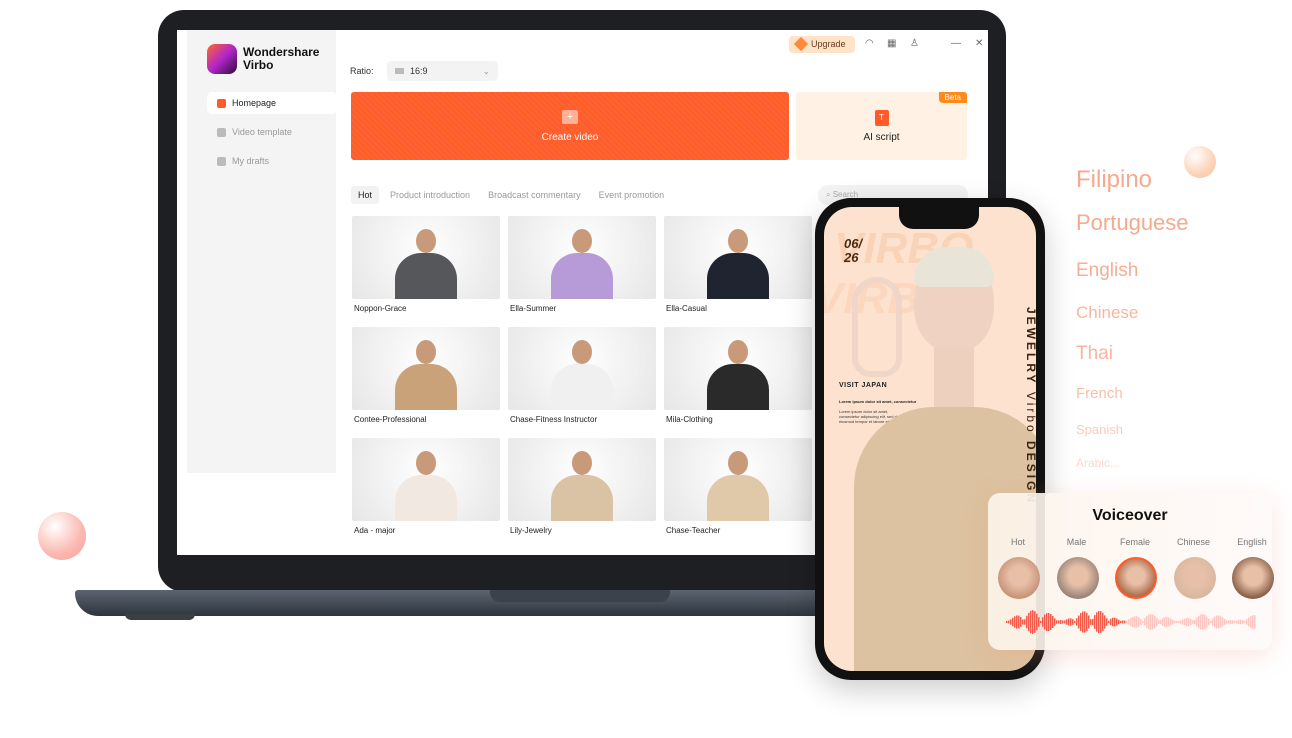 The image size is (1292, 738). Describe the element at coordinates (281, 59) in the screenshot. I see `brand-name: Wondershare Virbo` at that location.